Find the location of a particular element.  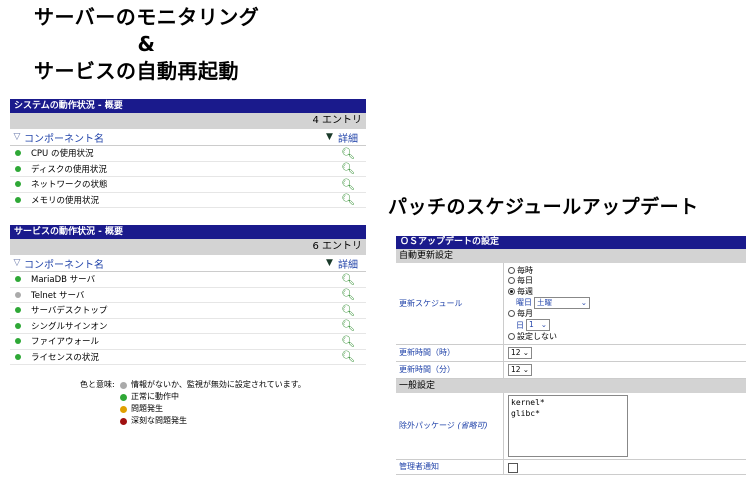

table-row: ネットワークの状態 🔍︎ is located at coordinates (188, 185).